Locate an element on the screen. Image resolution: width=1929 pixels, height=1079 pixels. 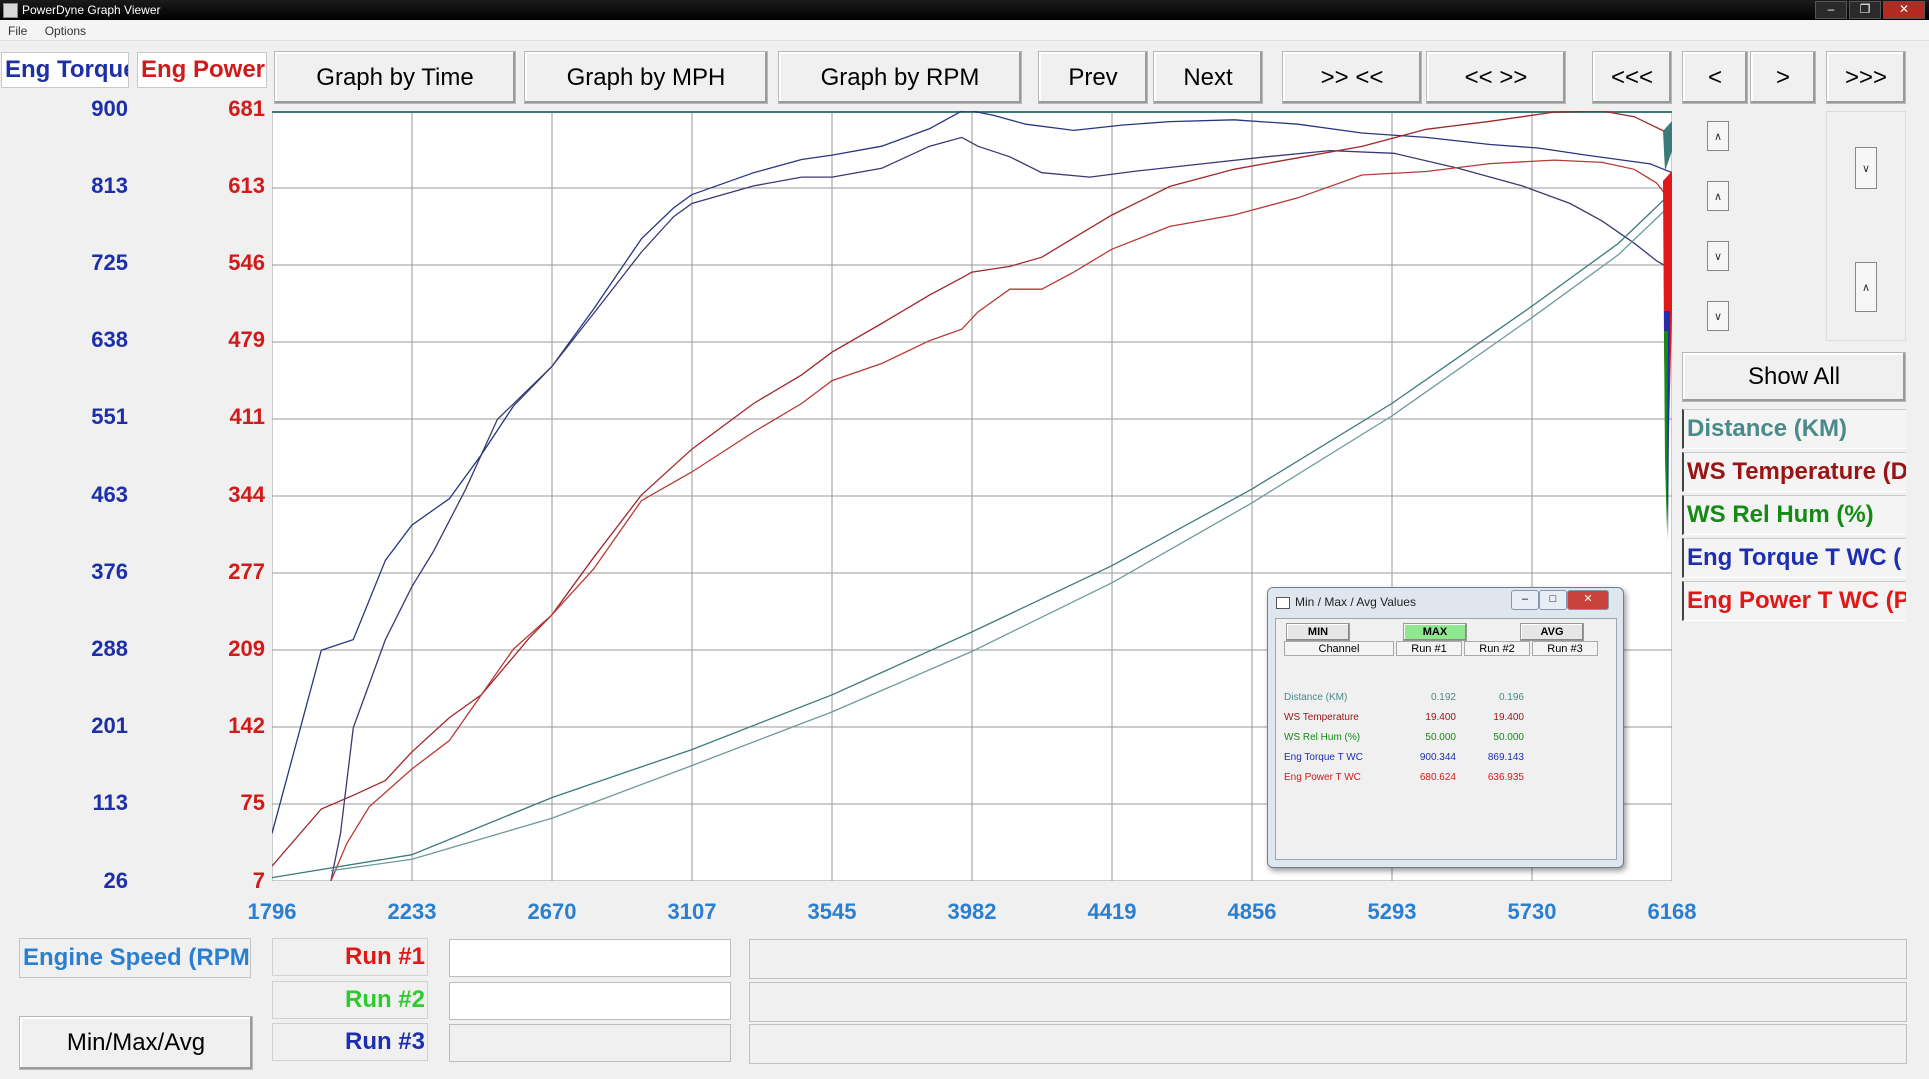
y-torque-tick: 638 is located at coordinates (109, 339).